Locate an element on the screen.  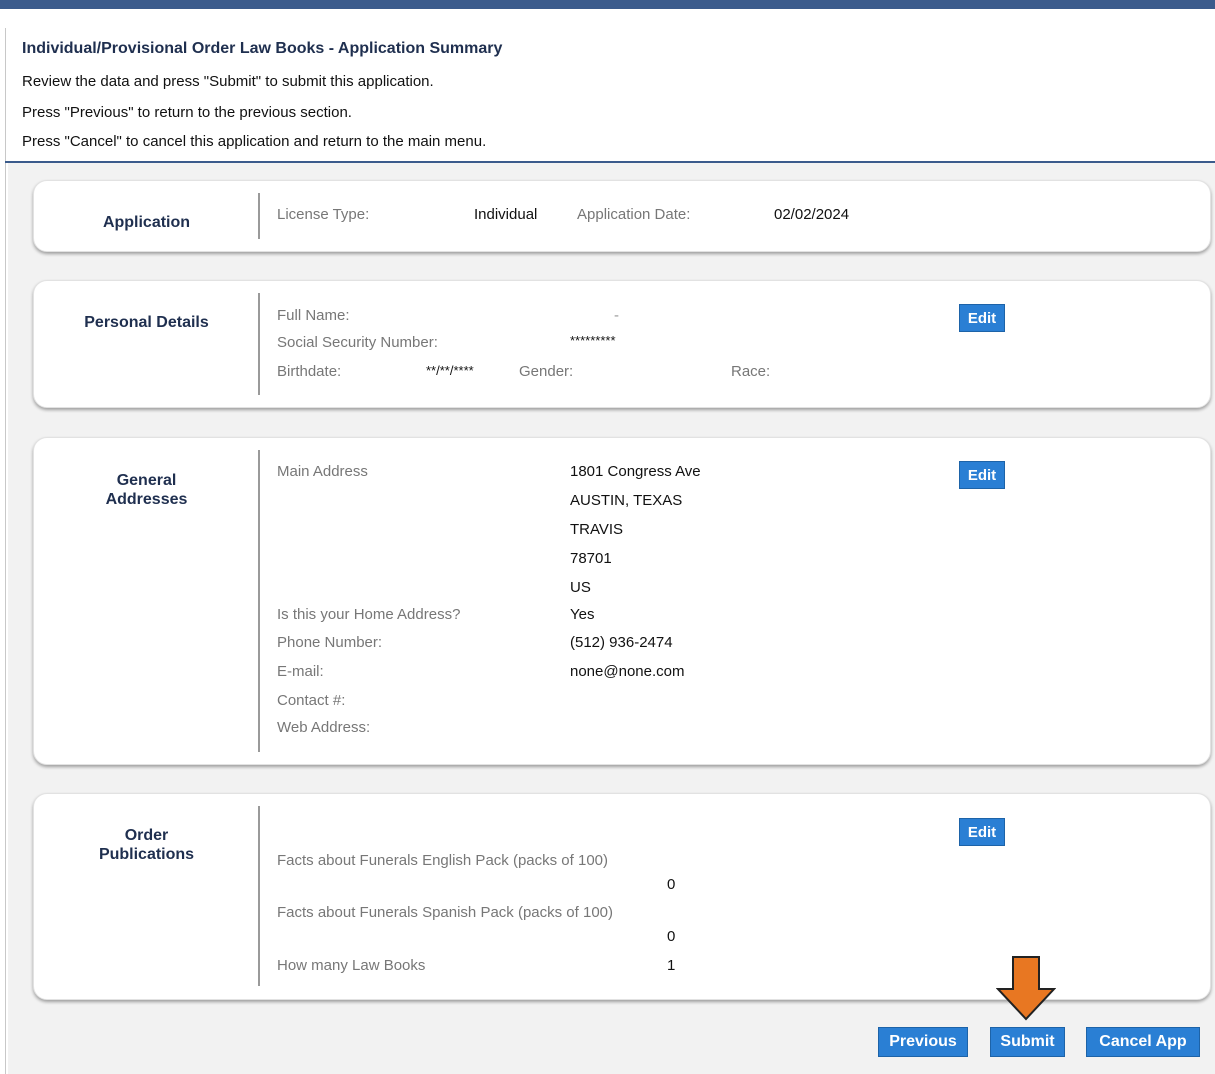
address-line-zip: 78701 is located at coordinates (591, 558).